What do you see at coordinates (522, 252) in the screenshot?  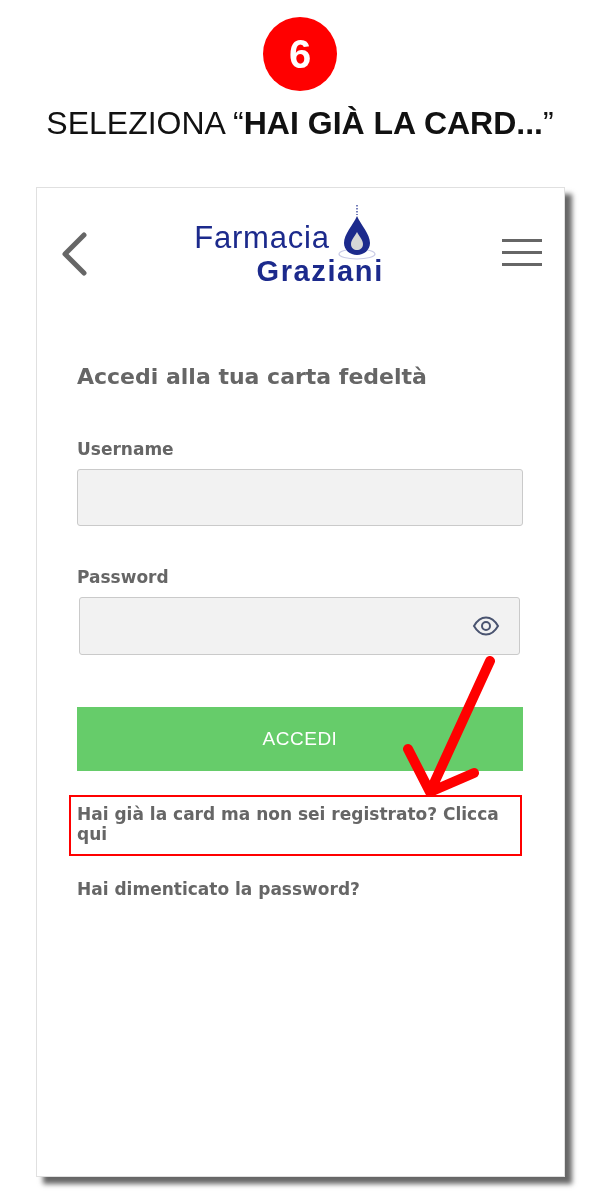 I see `menu-icon` at bounding box center [522, 252].